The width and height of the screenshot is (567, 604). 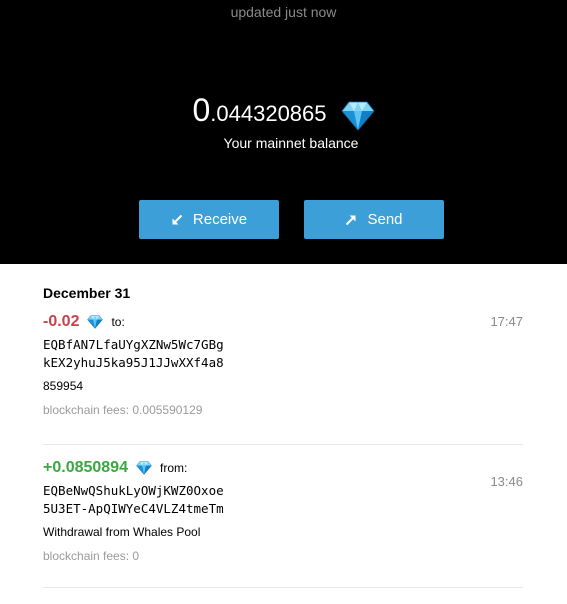 What do you see at coordinates (133, 508) in the screenshot?
I see `address-line: 5U3ET-ApQIWYeC4VLZ4tmeTm` at bounding box center [133, 508].